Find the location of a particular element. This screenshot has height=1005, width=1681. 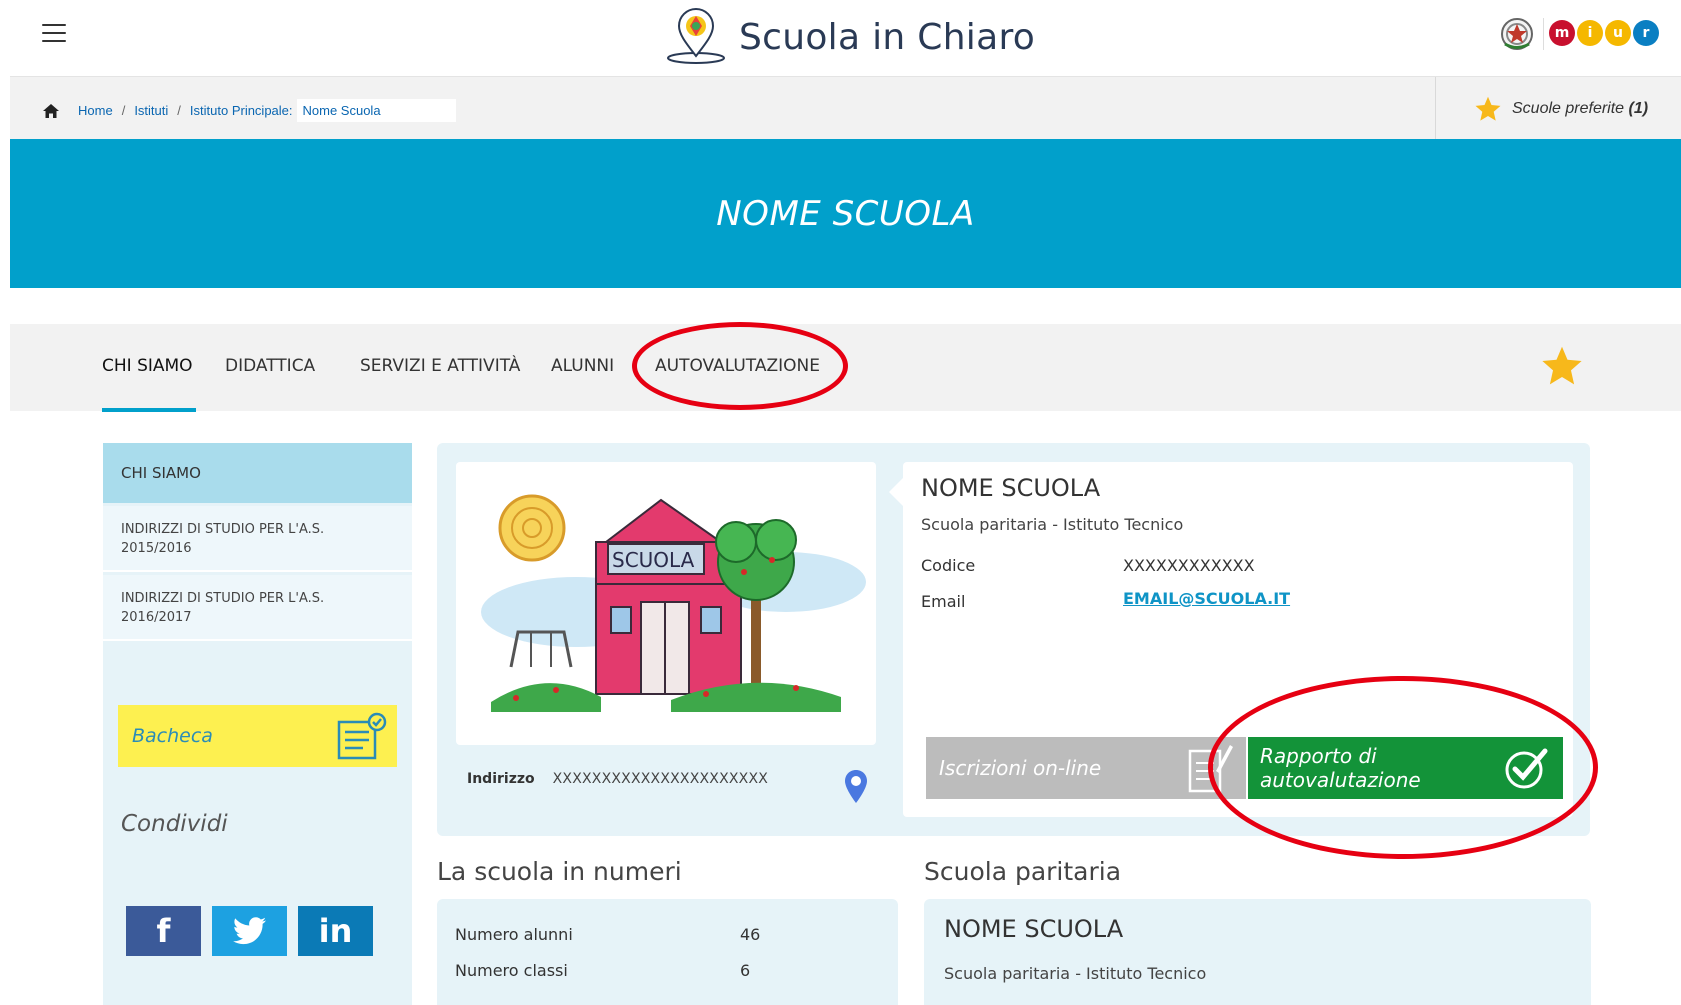

rav-label: Rapporto di autovalutazione is located at coordinates (1340, 768).